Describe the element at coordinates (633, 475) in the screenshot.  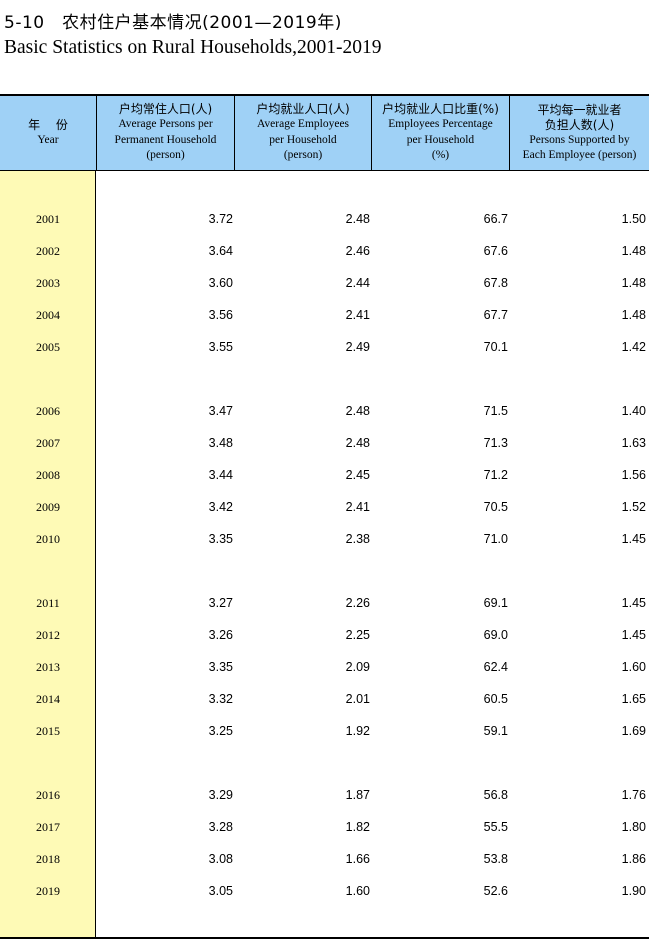
I see `cell-persons-supported: 1.56` at that location.